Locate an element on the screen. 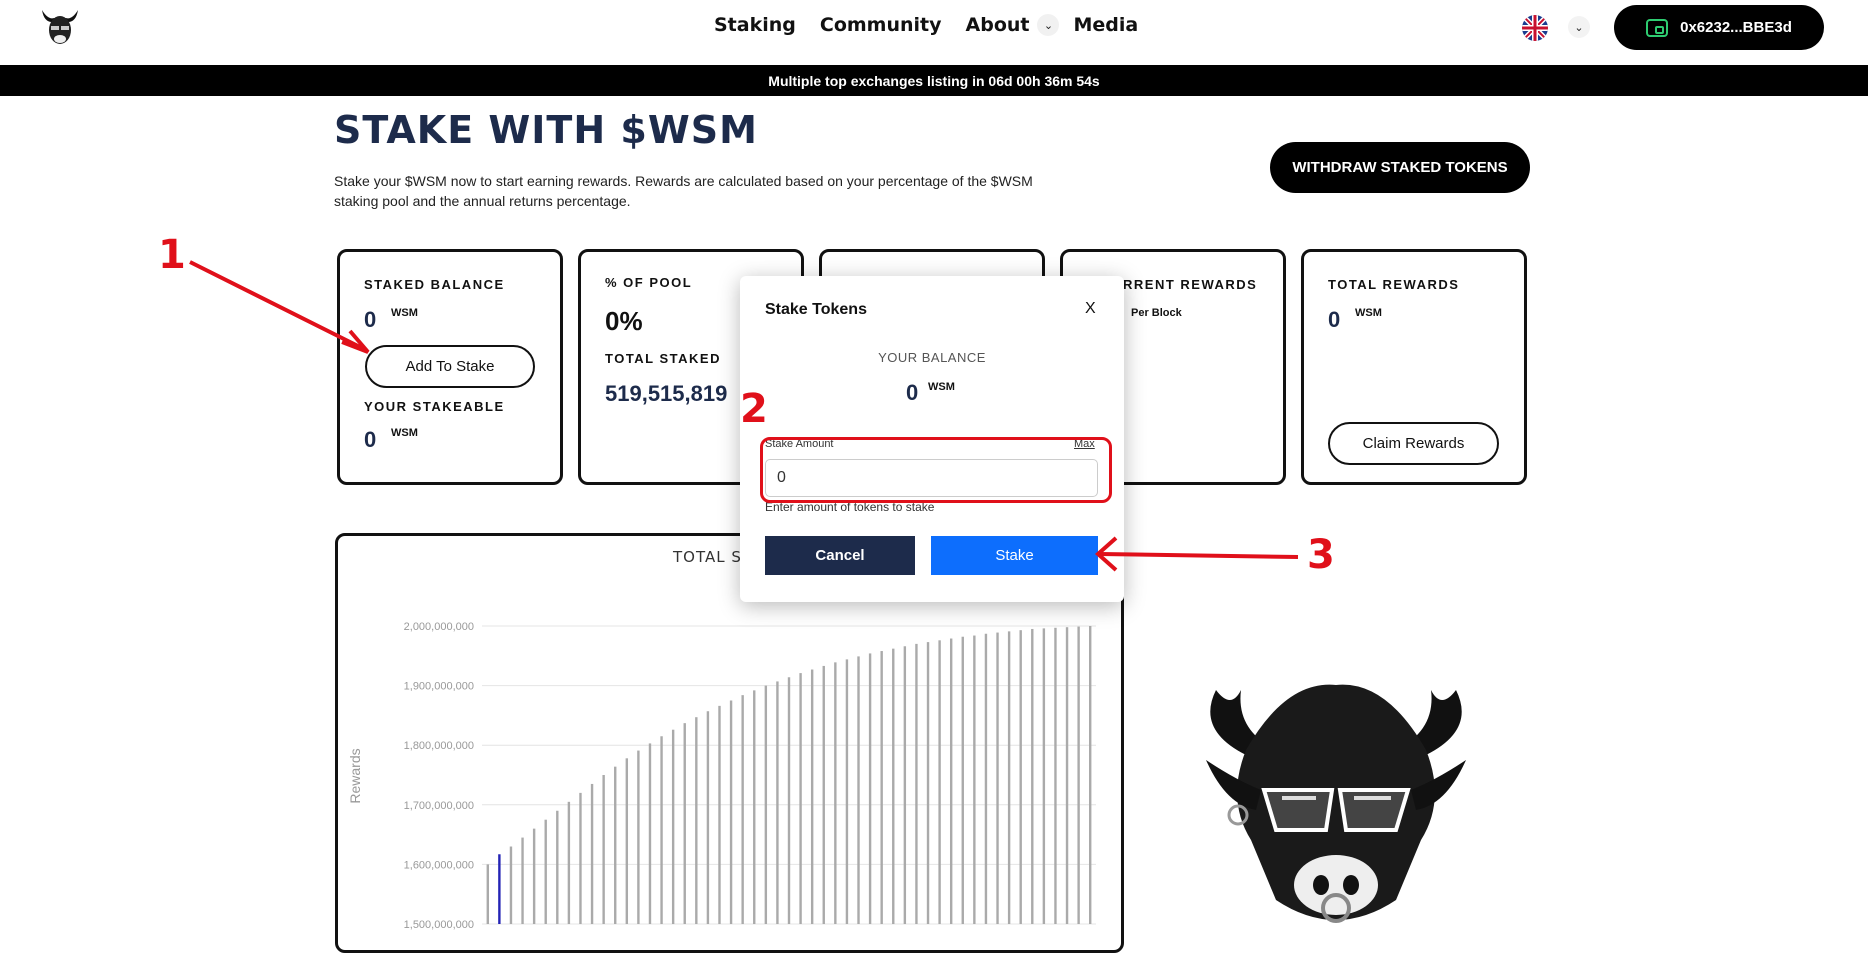 The width and height of the screenshot is (1868, 953). modal-balance-value: 0 is located at coordinates (912, 392).